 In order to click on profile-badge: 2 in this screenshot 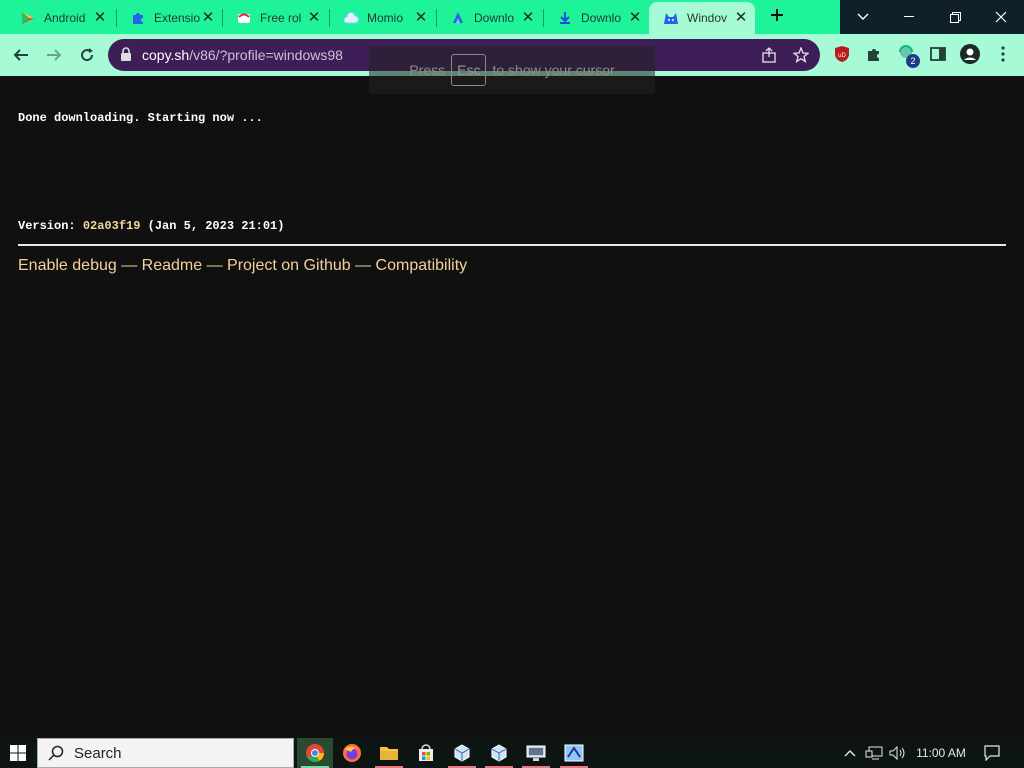, I will do `click(913, 61)`.